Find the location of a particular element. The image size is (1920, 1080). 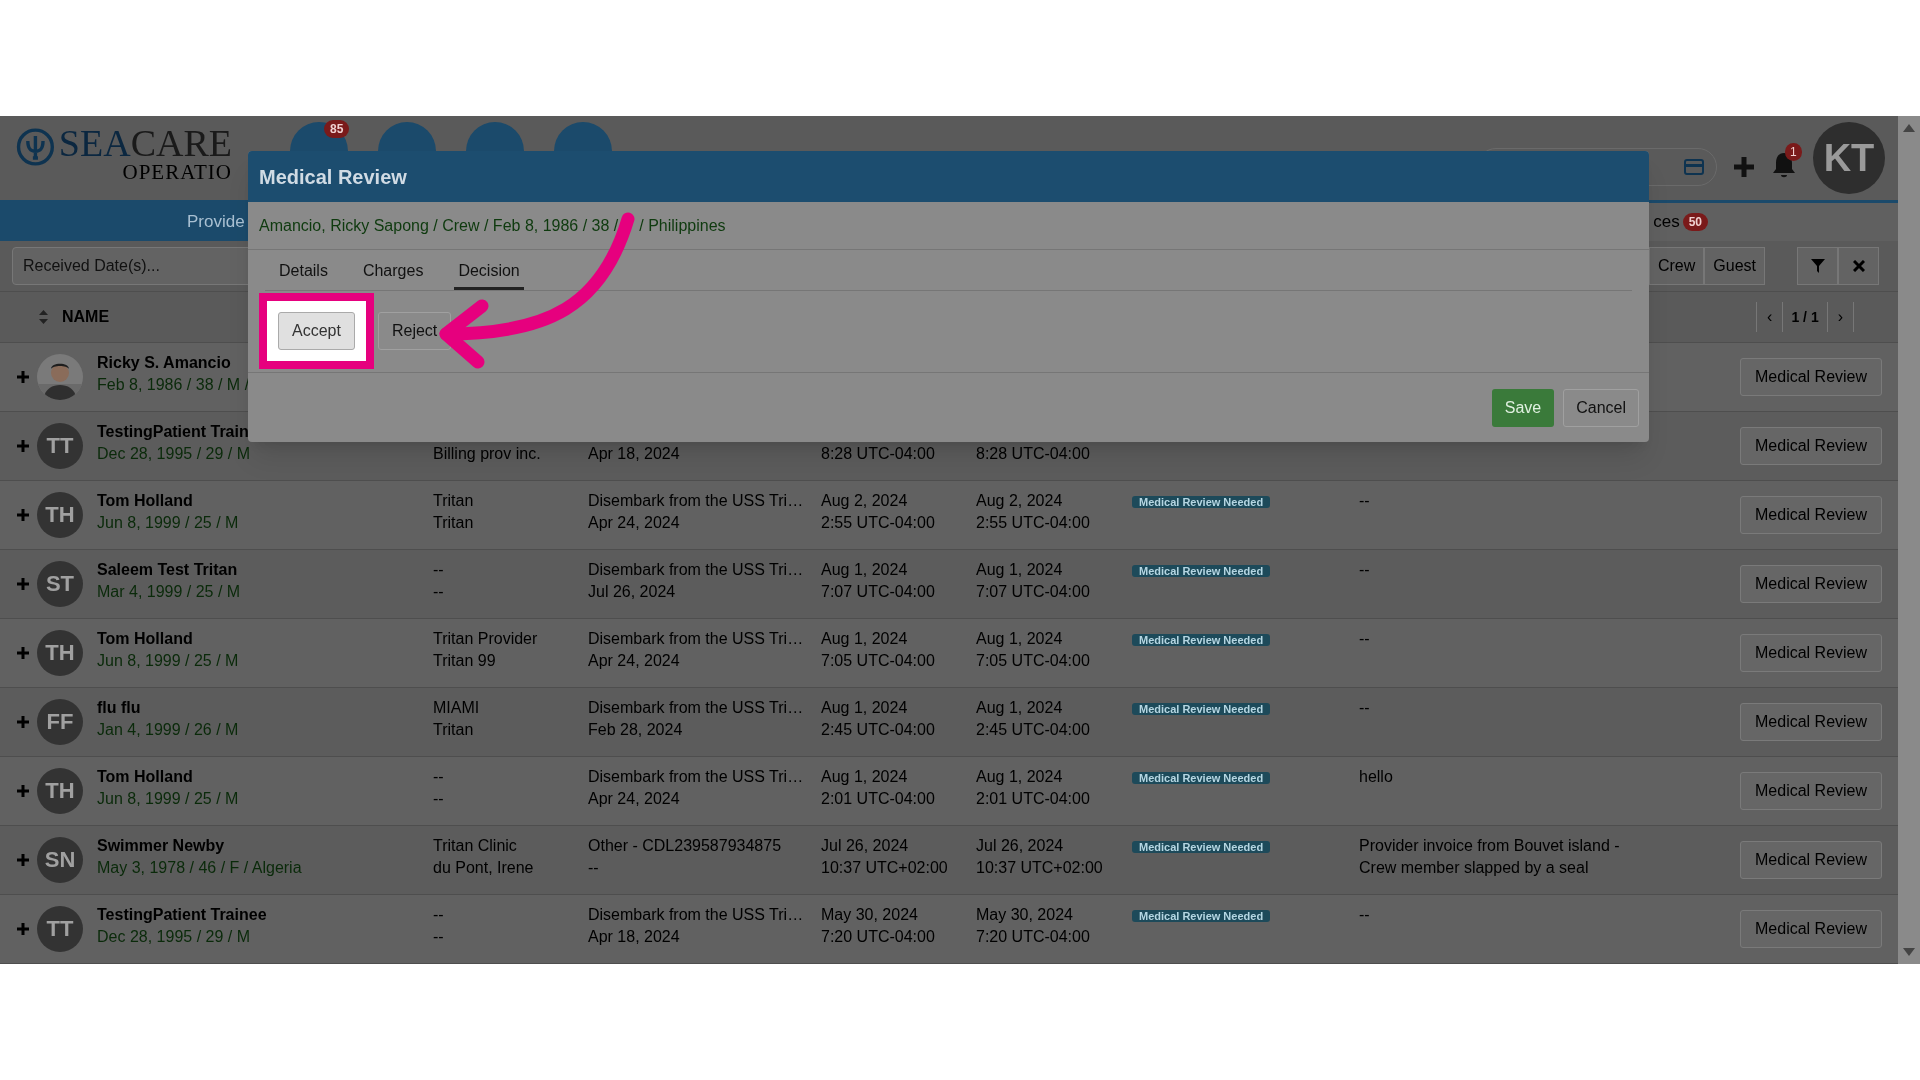

initials-avatar: ST is located at coordinates (60, 584).